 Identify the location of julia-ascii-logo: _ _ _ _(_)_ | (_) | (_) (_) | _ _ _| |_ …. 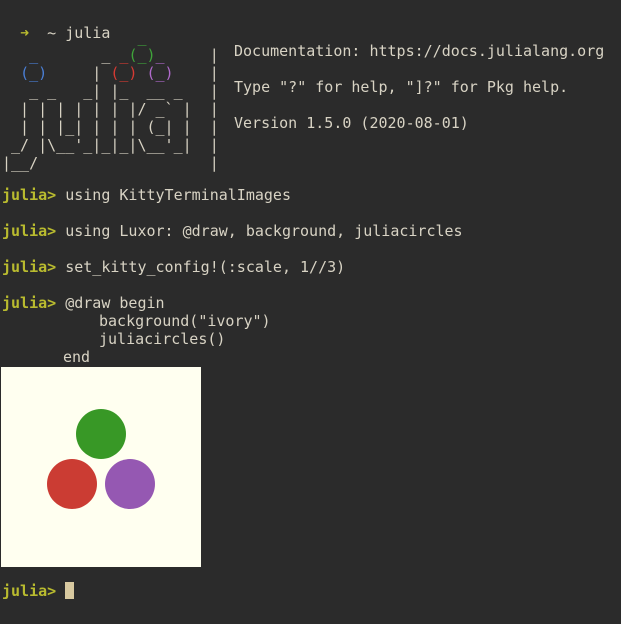
(110, 100).